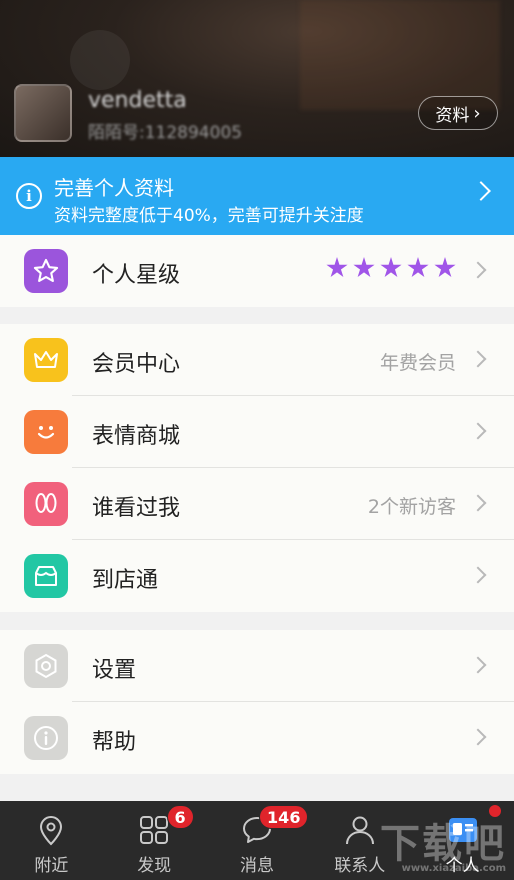 The width and height of the screenshot is (514, 880). Describe the element at coordinates (136, 436) in the screenshot. I see `list-item-label: 表情商城` at that location.